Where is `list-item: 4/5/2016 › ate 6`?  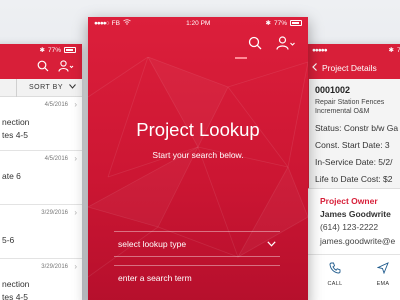 list-item: 4/5/2016 › ate 6 is located at coordinates (41, 178).